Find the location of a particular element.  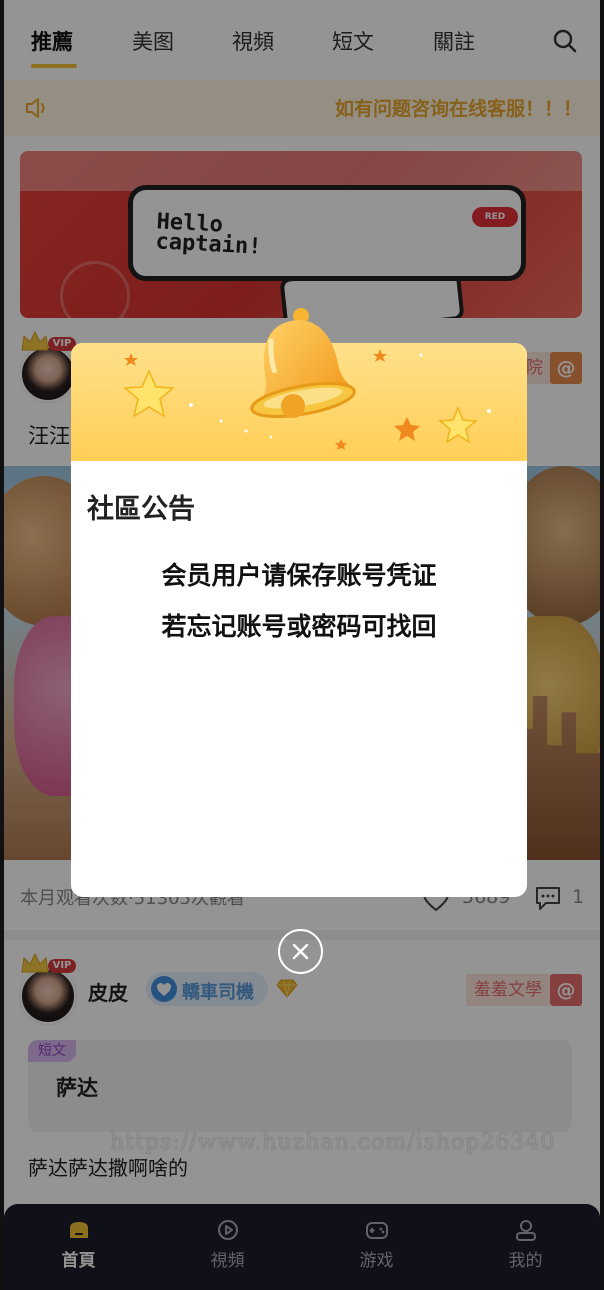

close-button is located at coordinates (300, 951).